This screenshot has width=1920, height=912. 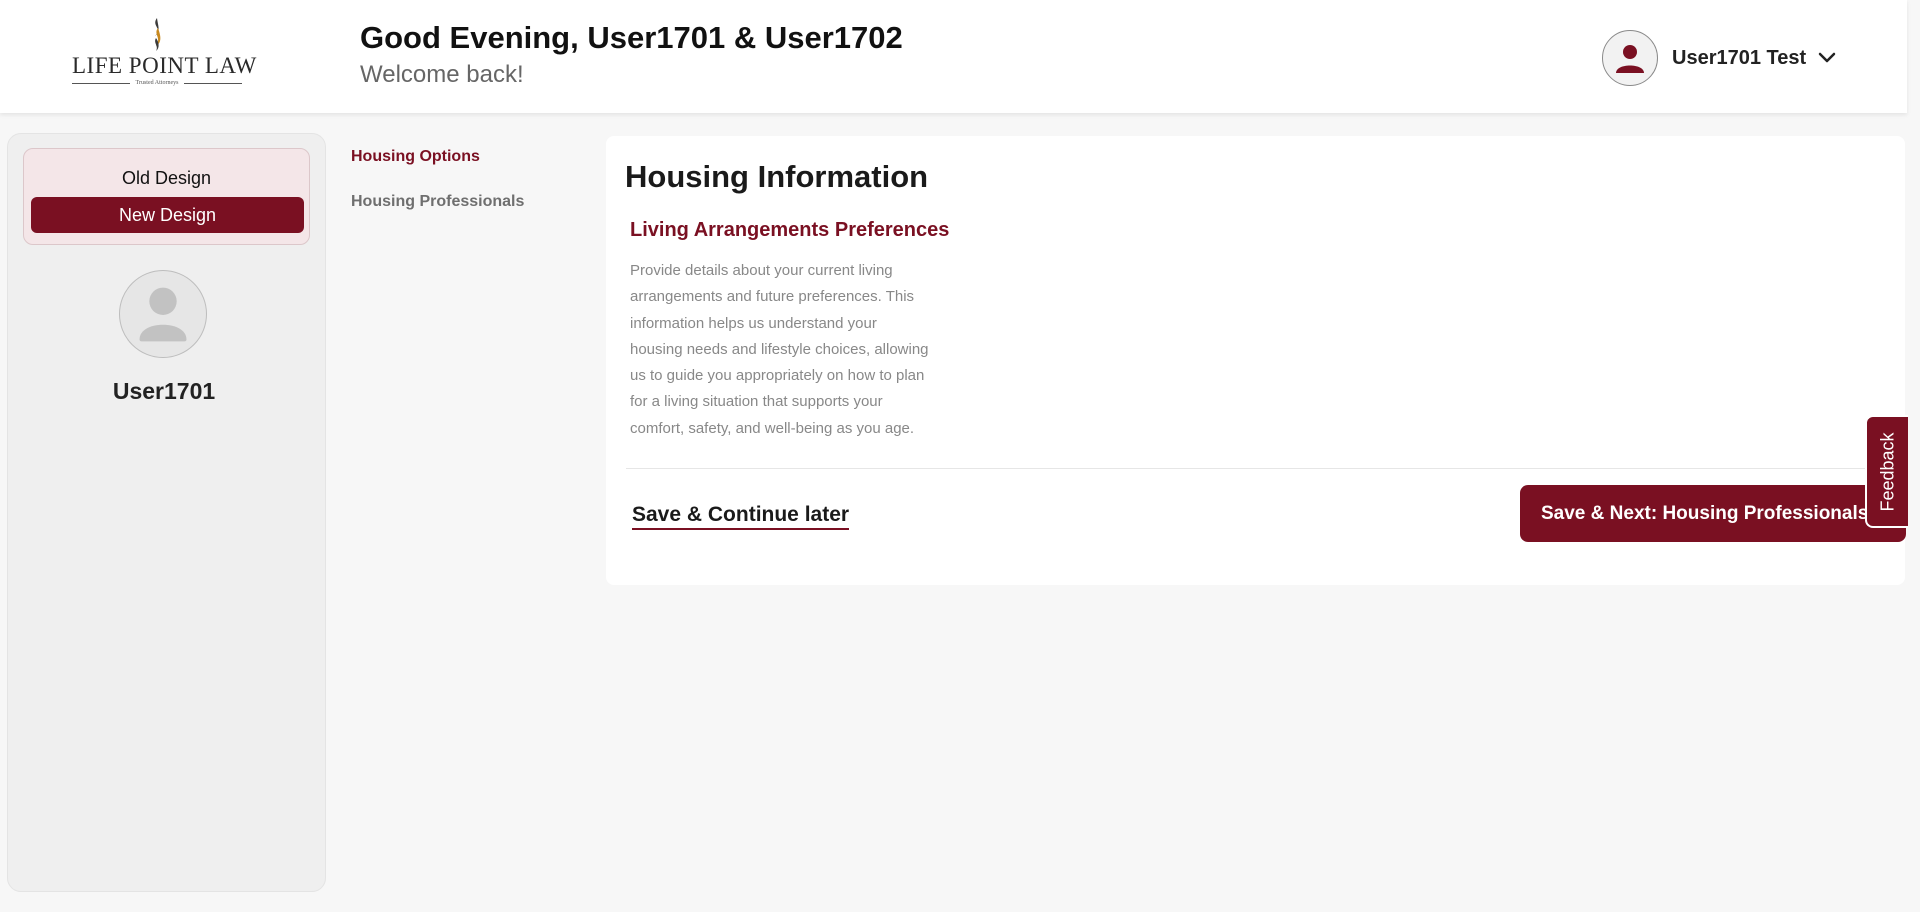 I want to click on chevron-down-icon, so click(x=1827, y=58).